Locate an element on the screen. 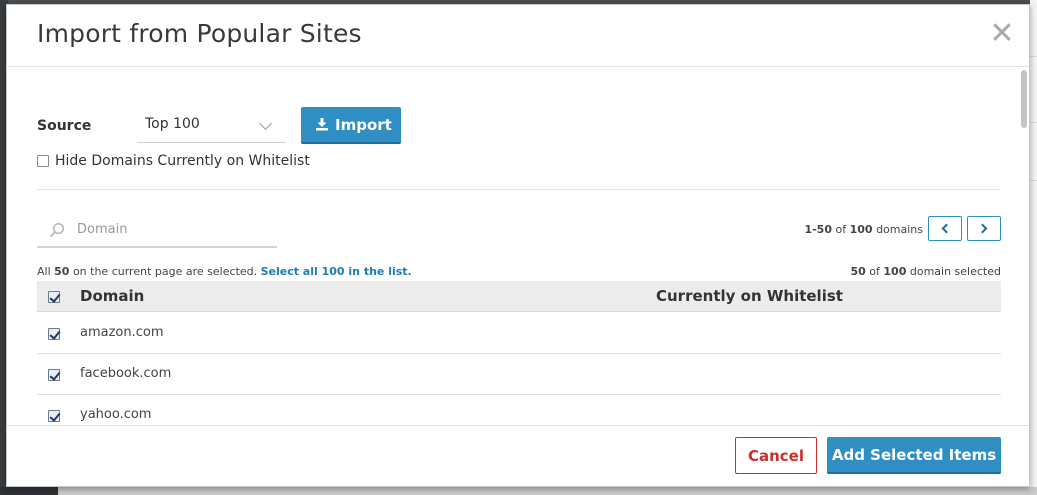 This screenshot has height=495, width=1037. scrollbar-thumb is located at coordinates (1024, 99).